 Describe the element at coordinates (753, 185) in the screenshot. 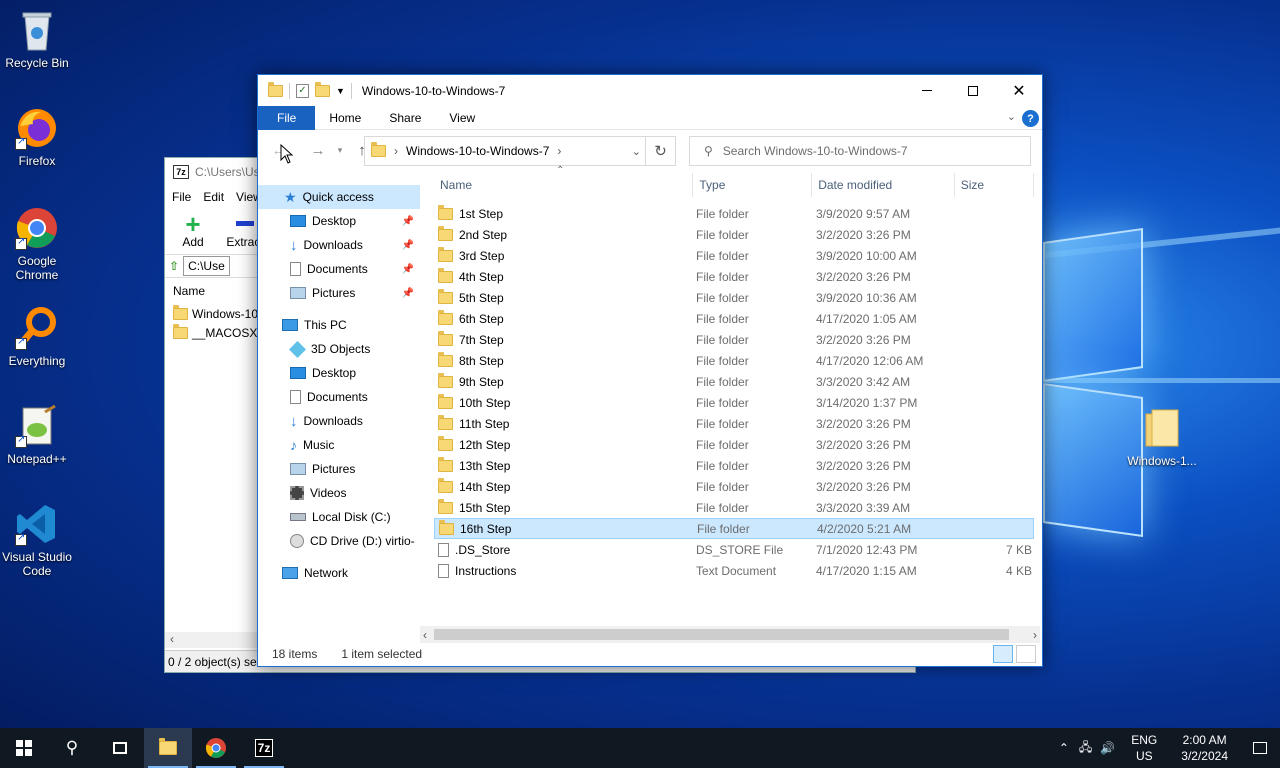

I see `column-type: Type` at that location.